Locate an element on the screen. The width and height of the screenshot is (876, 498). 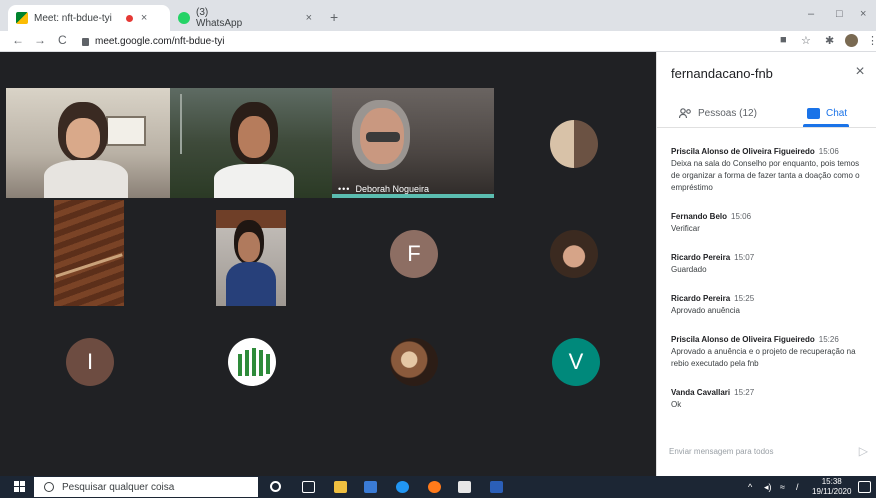
message-text: Aprovado anuência is located at coordinates (705, 310).